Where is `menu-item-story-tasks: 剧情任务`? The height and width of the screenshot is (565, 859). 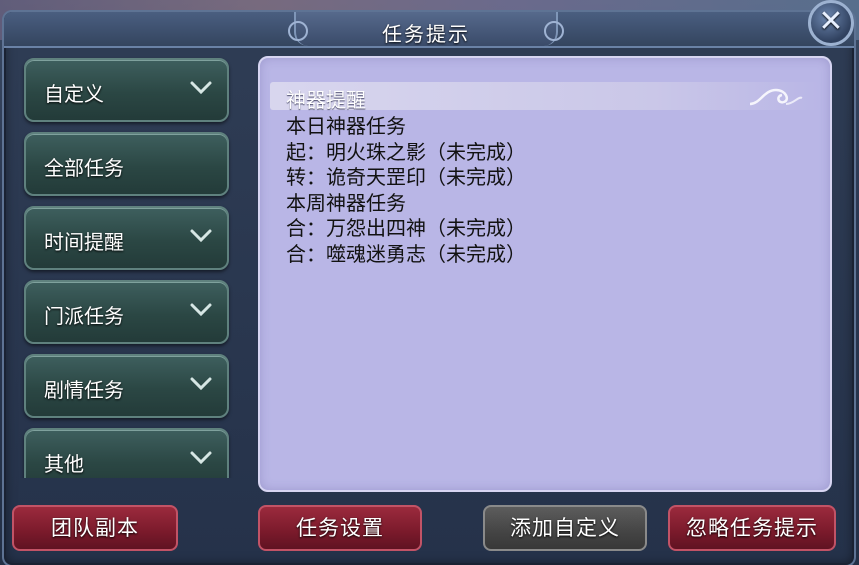
menu-item-story-tasks: 剧情任务 is located at coordinates (126, 386).